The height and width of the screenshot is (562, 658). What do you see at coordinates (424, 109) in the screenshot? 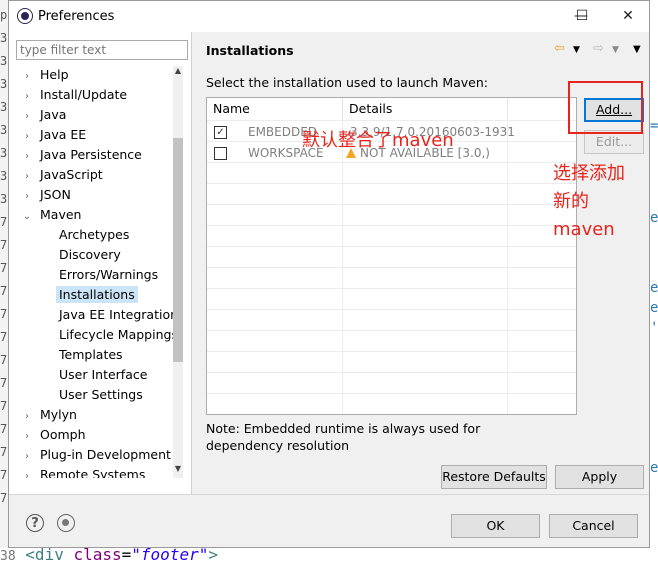
I see `column-header-details: Details` at bounding box center [424, 109].